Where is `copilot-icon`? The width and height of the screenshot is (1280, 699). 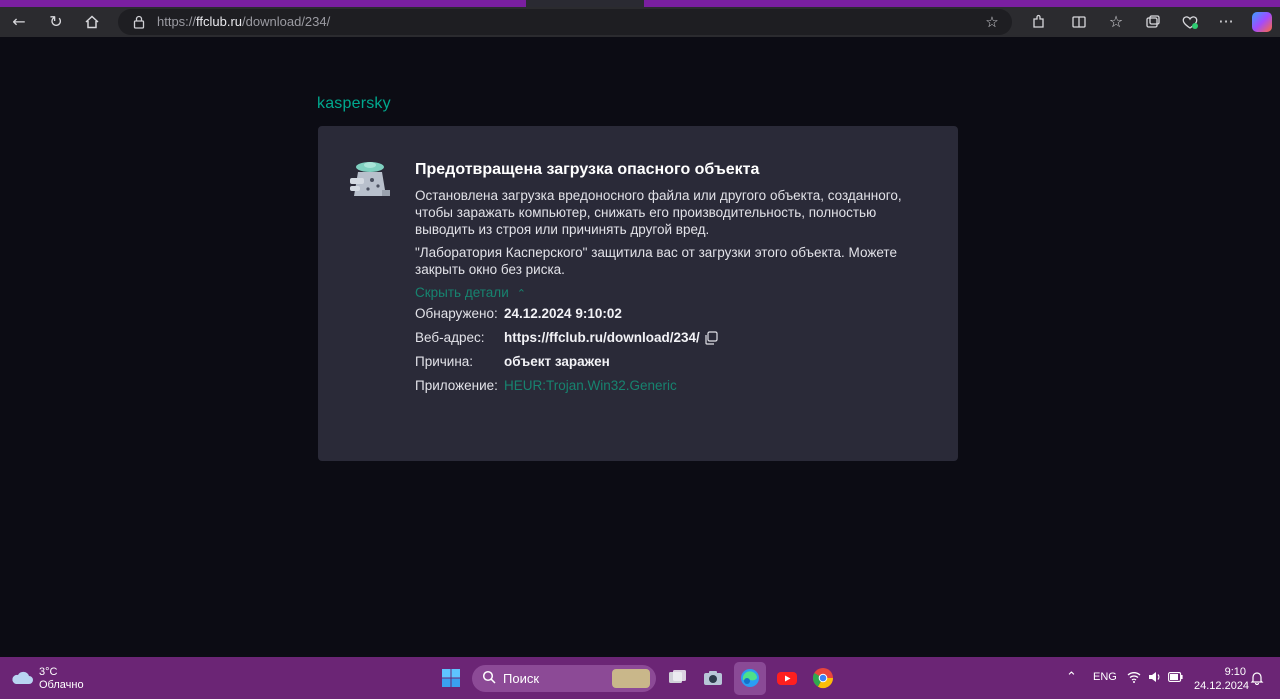 copilot-icon is located at coordinates (1262, 22).